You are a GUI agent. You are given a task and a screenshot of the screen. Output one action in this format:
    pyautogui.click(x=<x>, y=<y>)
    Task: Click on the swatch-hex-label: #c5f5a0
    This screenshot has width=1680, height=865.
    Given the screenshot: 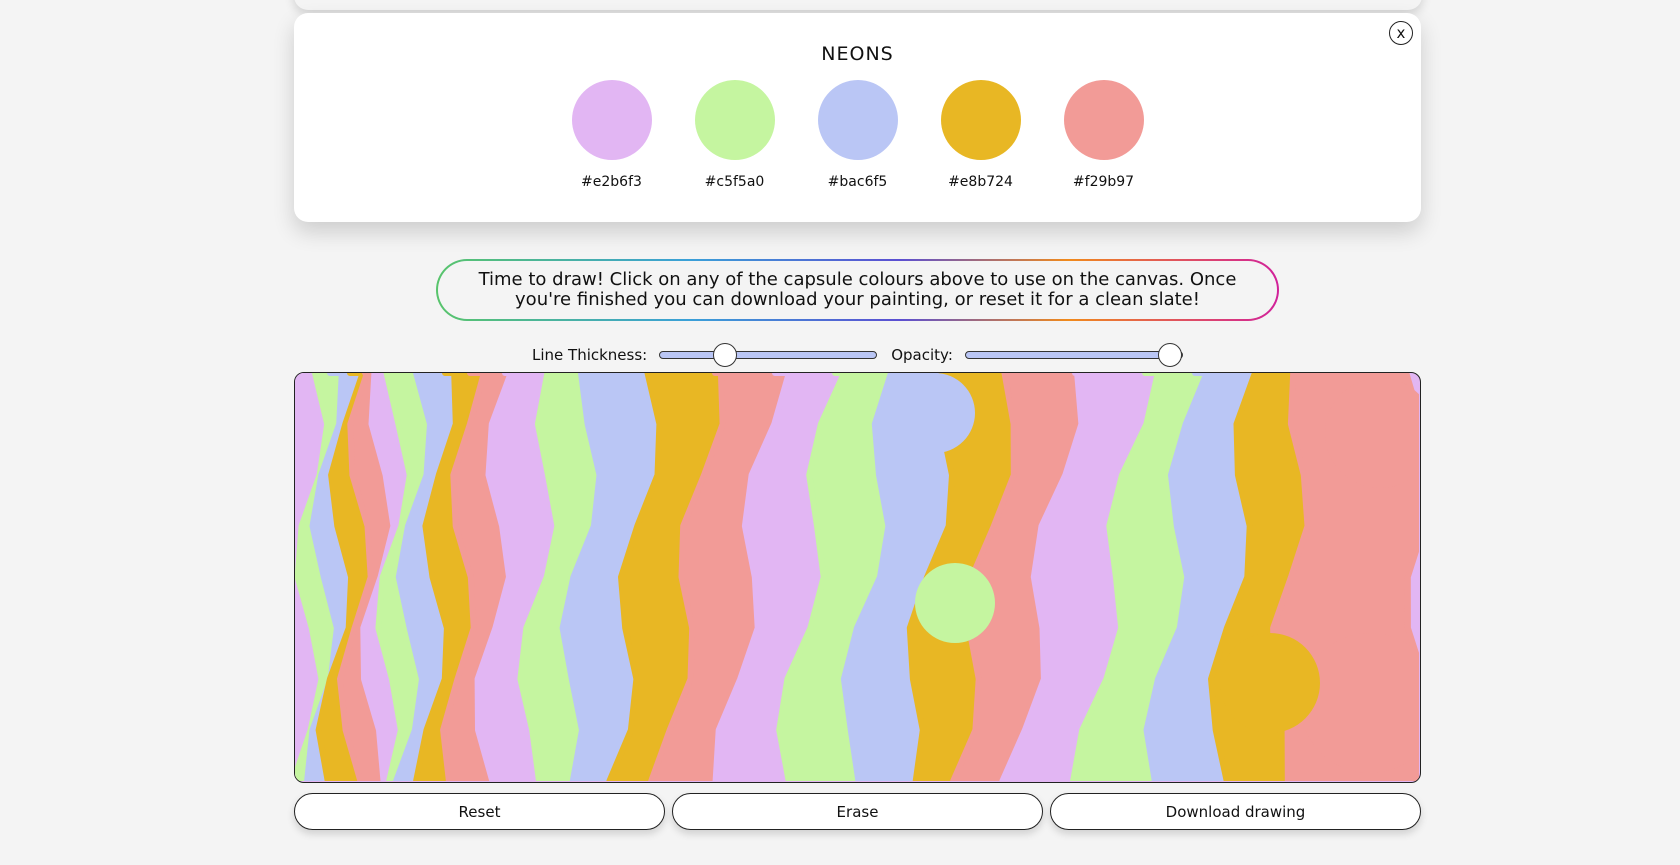 What is the action you would take?
    pyautogui.click(x=734, y=182)
    